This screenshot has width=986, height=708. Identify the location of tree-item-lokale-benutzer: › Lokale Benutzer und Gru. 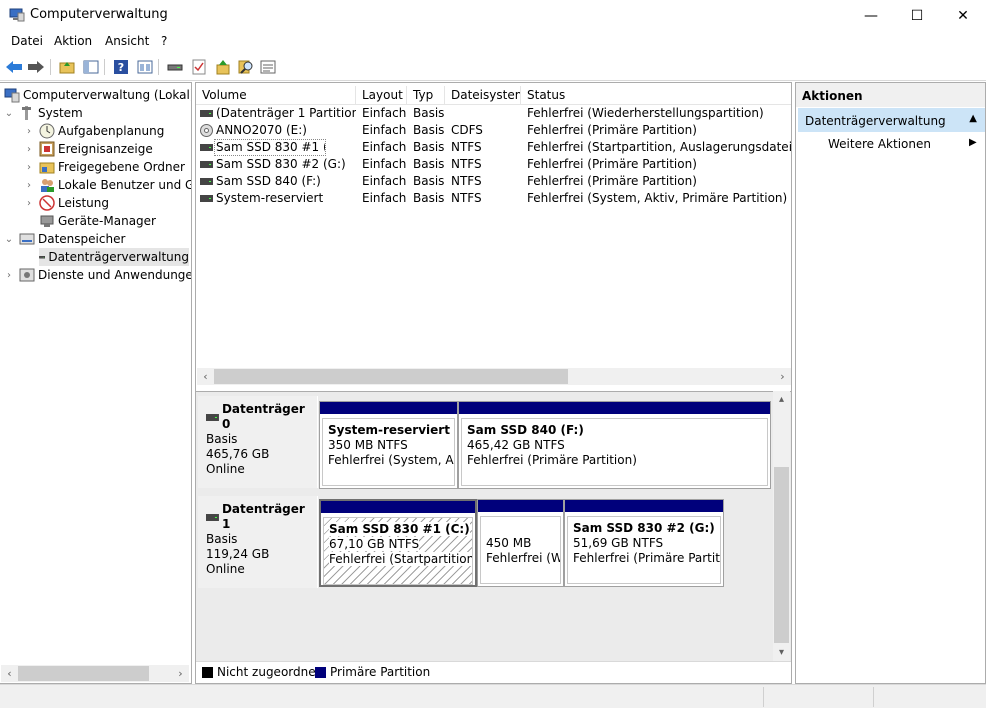
(107, 185).